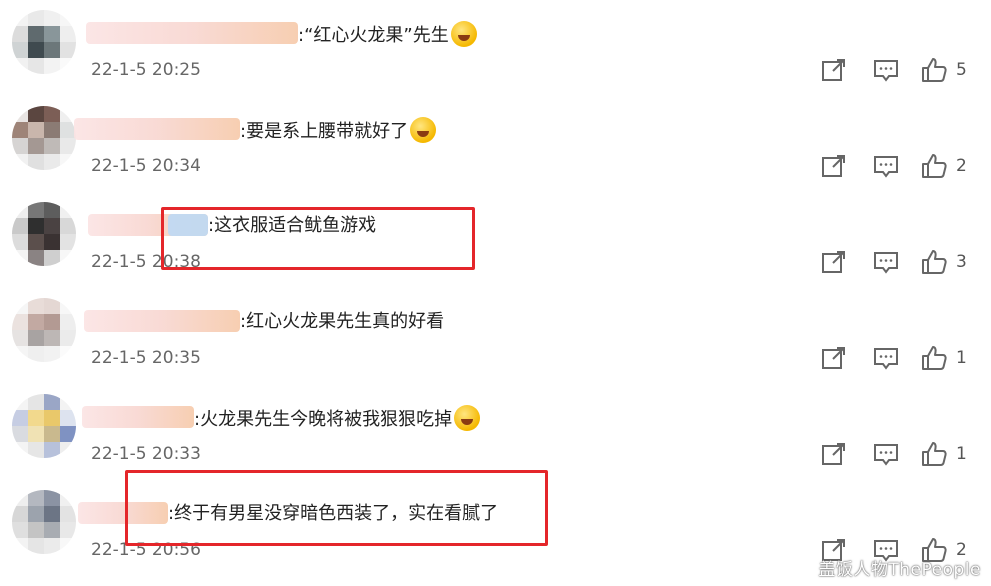 The width and height of the screenshot is (991, 586). Describe the element at coordinates (961, 70) in the screenshot. I see `like-count: 5` at that location.